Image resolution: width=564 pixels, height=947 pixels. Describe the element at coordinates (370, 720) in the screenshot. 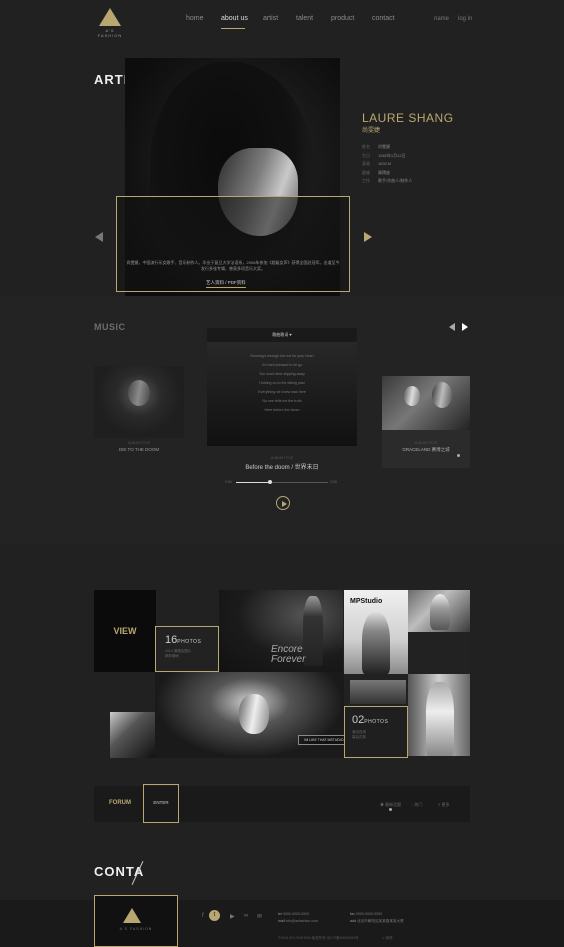

I see `gallery-count: 02PHOTOS` at that location.